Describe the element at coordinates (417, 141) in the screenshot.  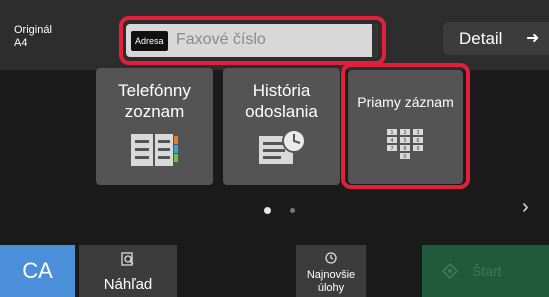
I see `keypad-key: 6` at that location.